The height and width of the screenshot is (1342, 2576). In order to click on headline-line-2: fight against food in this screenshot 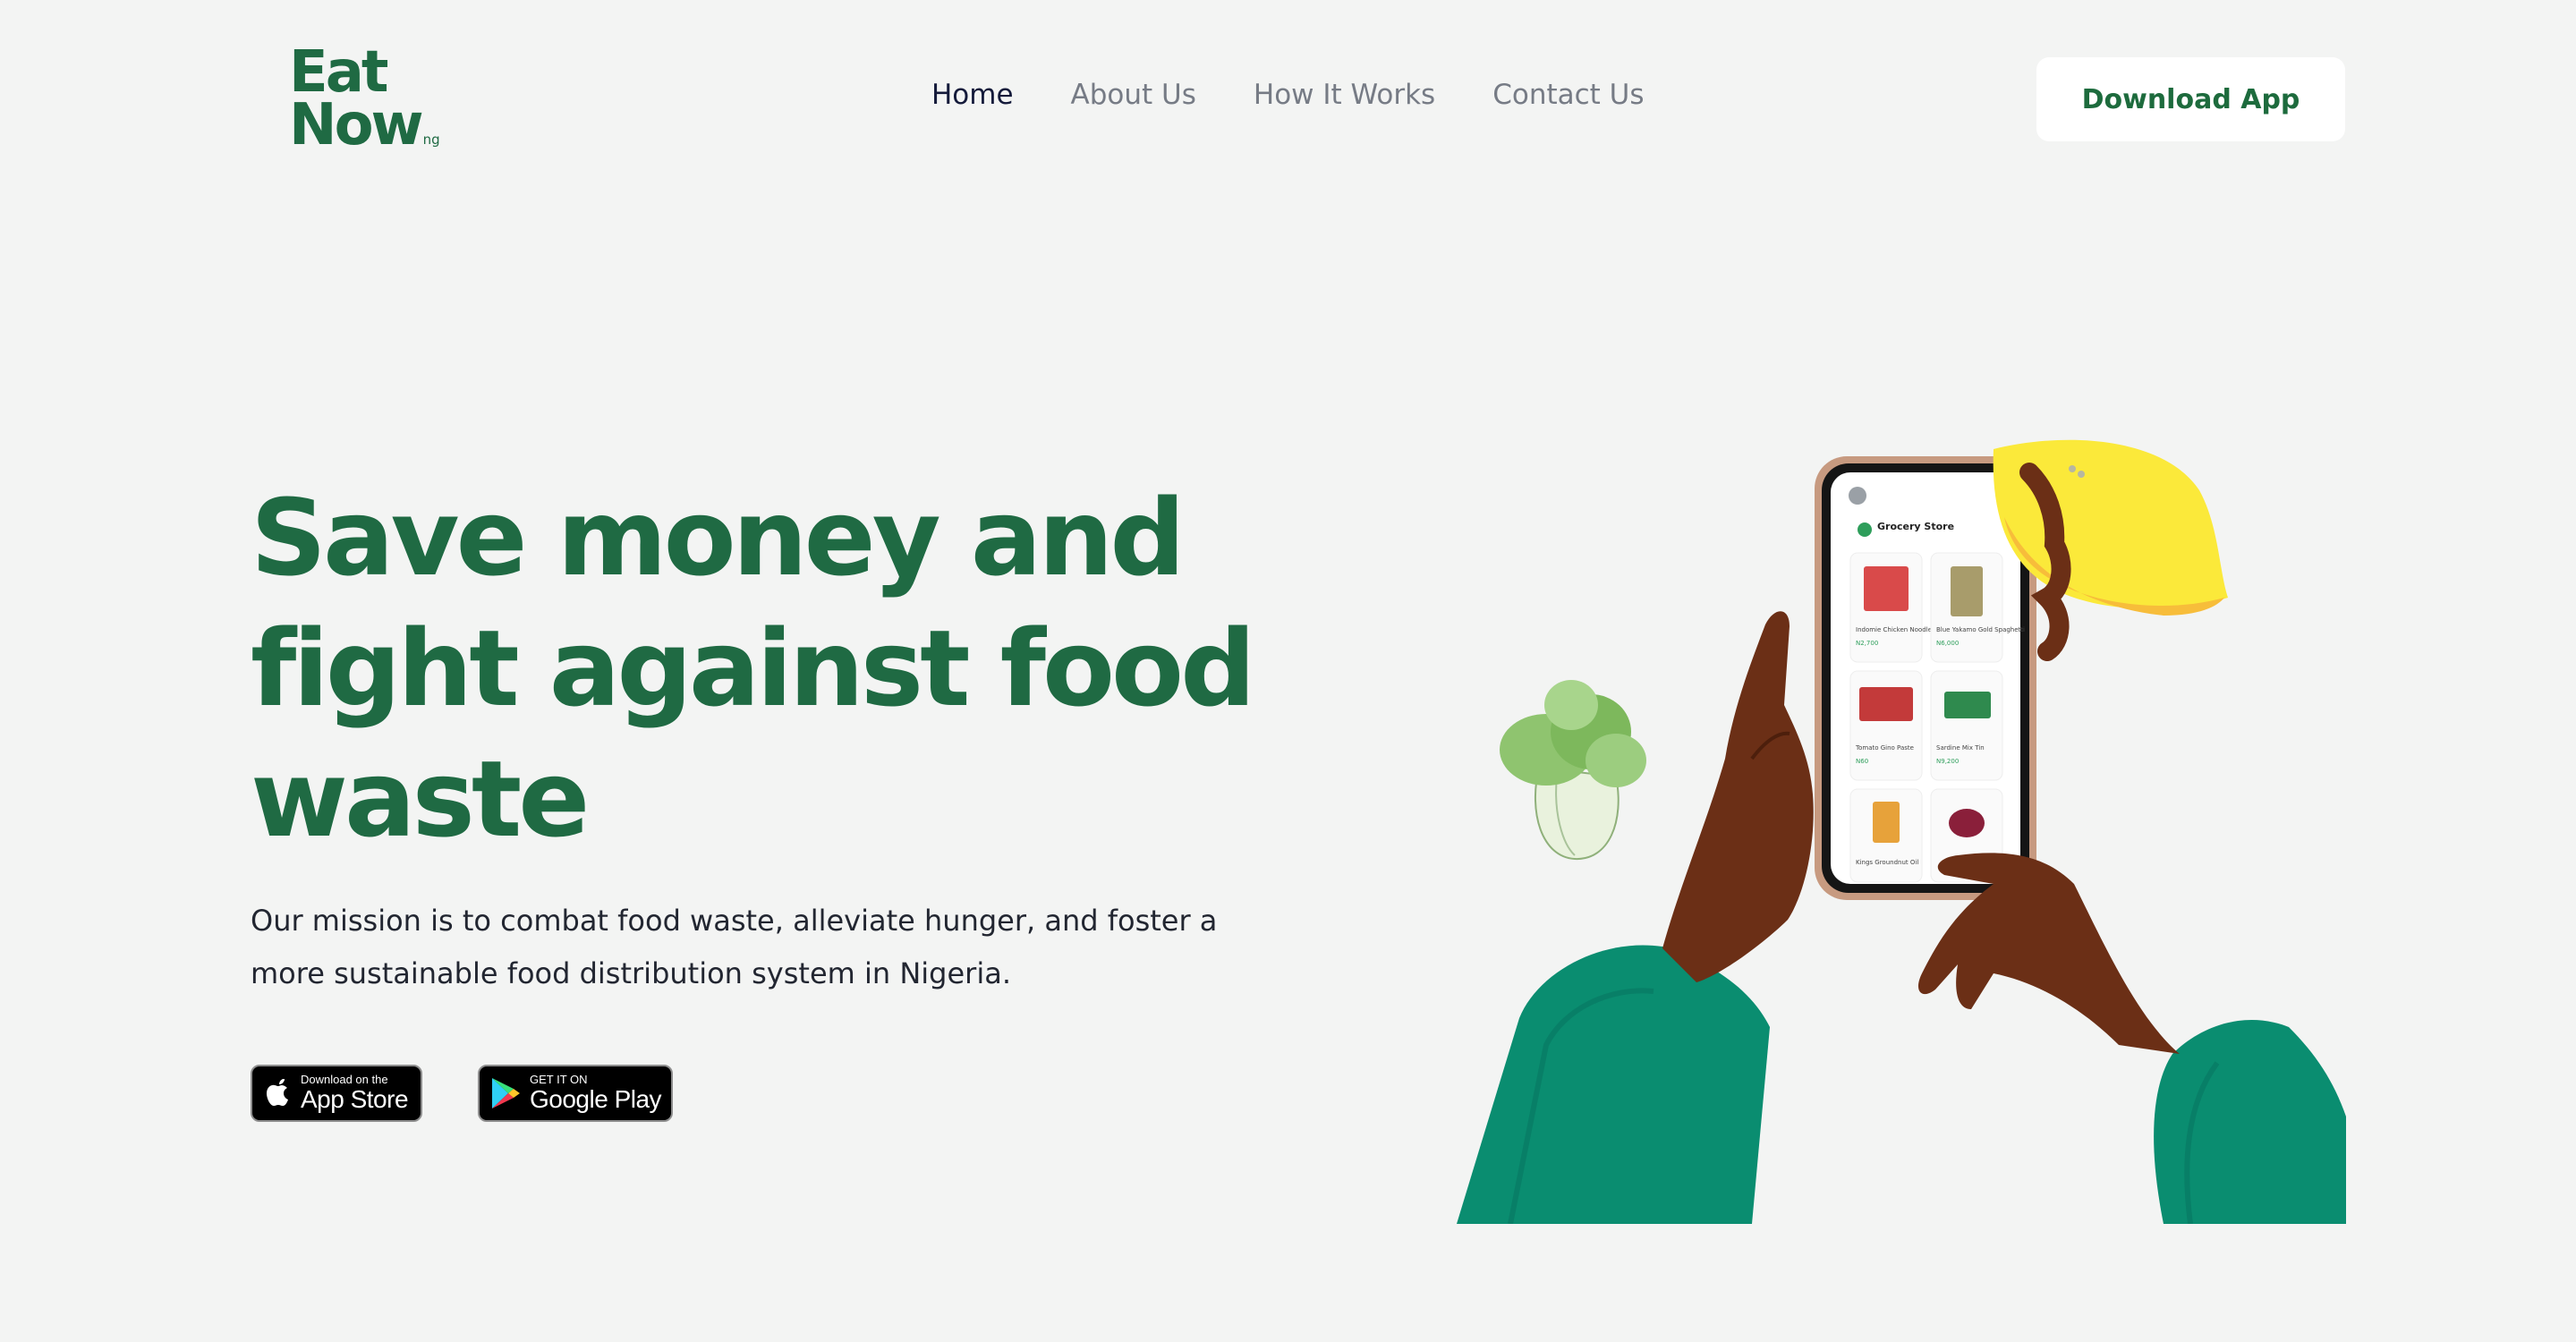, I will do `click(753, 669)`.